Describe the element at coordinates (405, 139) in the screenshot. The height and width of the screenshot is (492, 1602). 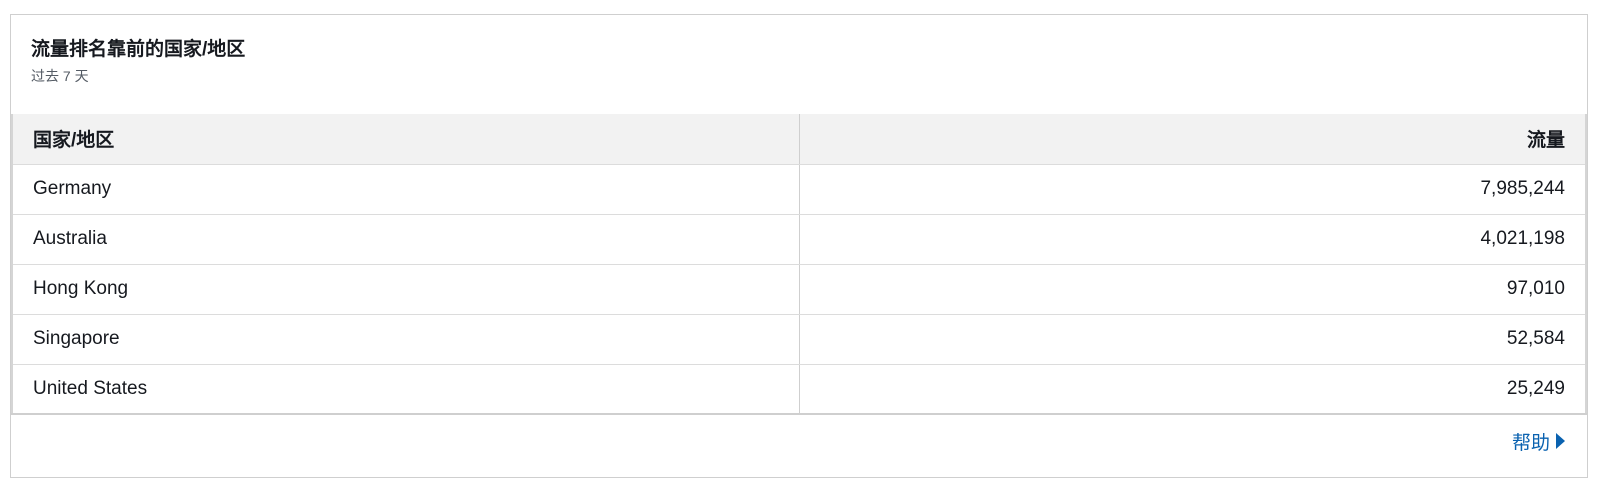
I see `column-header-country: 国家/地区` at that location.